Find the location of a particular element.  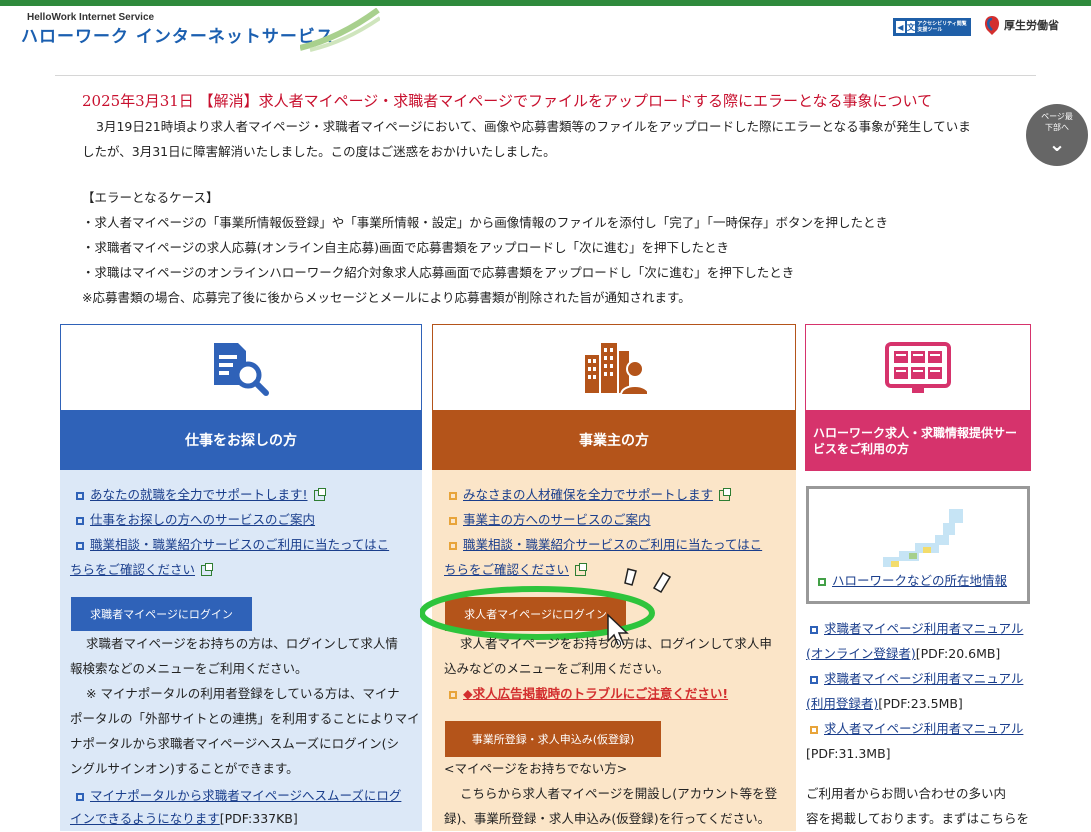

employer-desc: 込みなどのメニューをご利用ください。 is located at coordinates (557, 668).